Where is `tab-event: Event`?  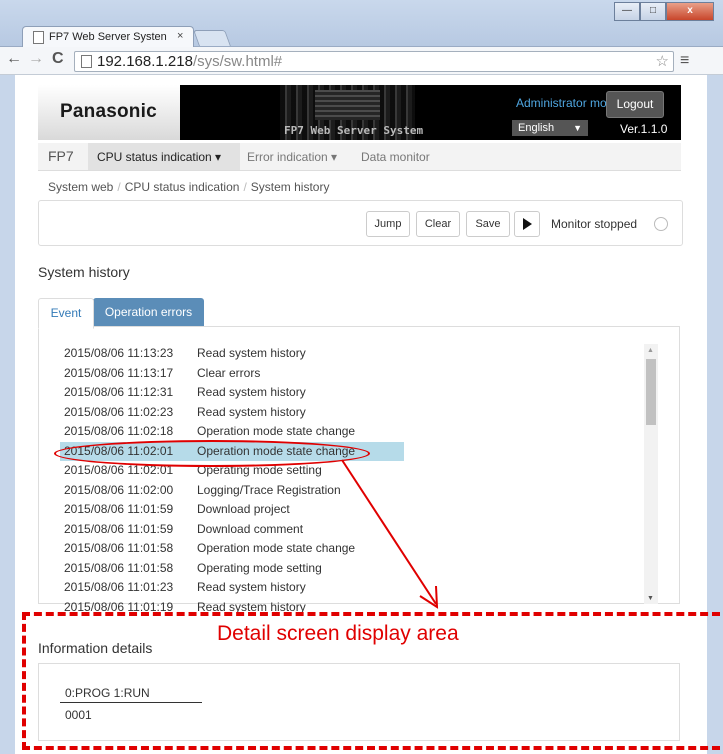 tab-event: Event is located at coordinates (66, 313).